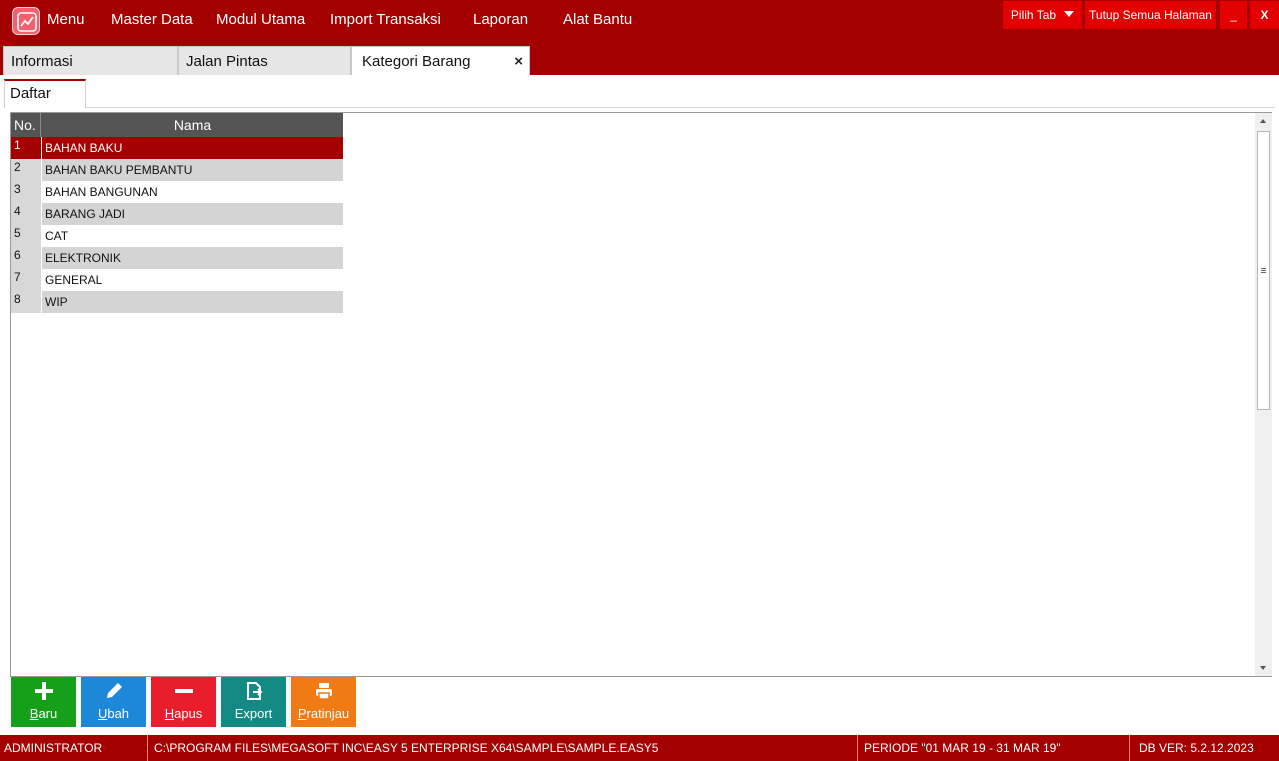  I want to click on pencil-icon, so click(113, 691).